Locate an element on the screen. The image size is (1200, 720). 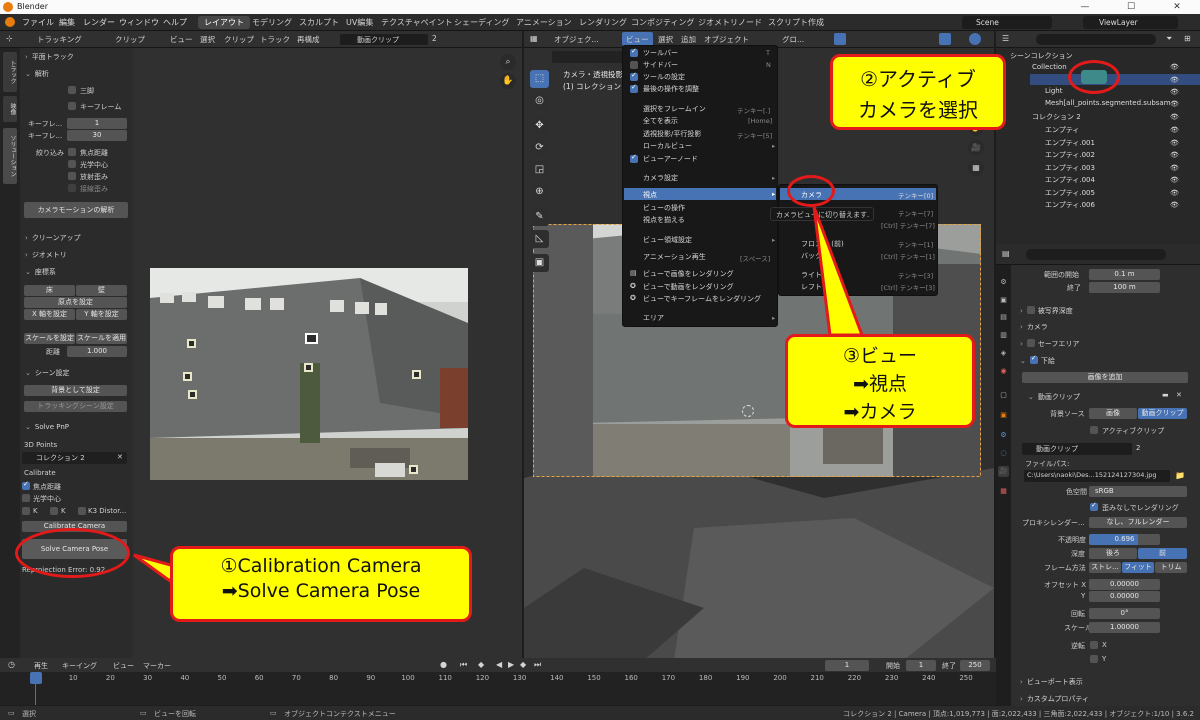
section-viewport-display: › ビューポート表示 is located at coordinates (1051, 682).